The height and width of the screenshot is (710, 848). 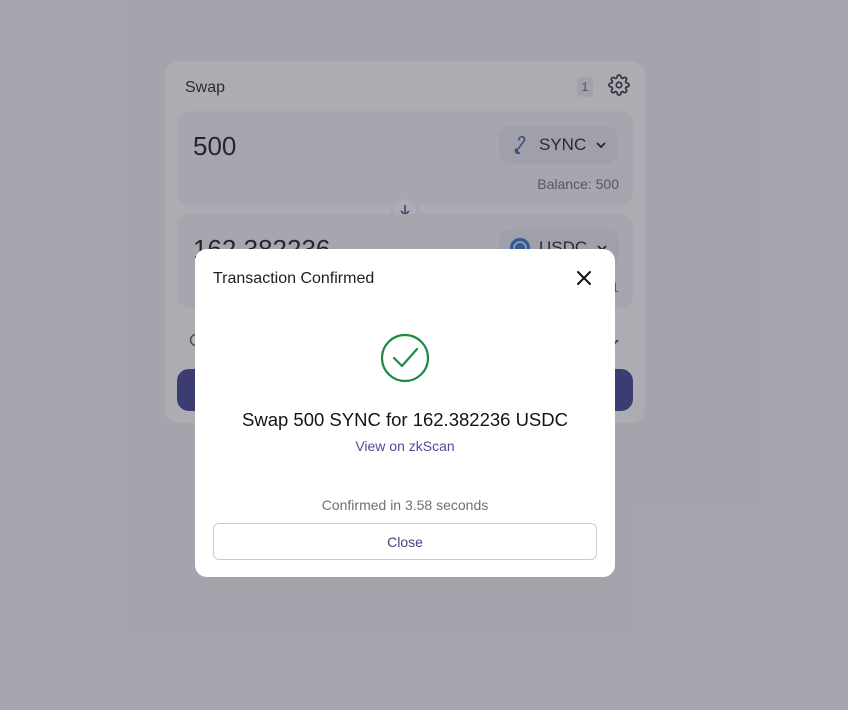 I want to click on view-on-zkscan-link: View on zkScan, so click(x=405, y=446).